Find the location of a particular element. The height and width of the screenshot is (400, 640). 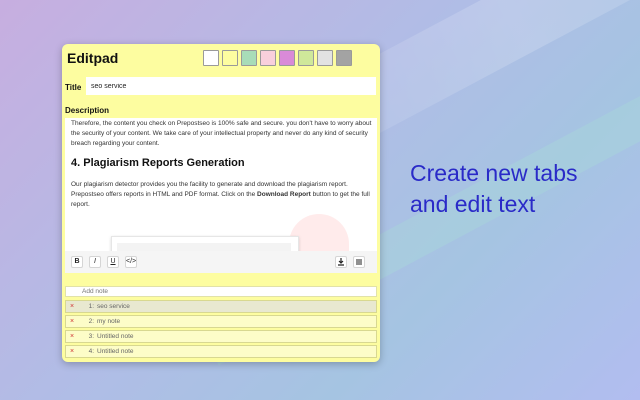

code-button: </> is located at coordinates (131, 262).